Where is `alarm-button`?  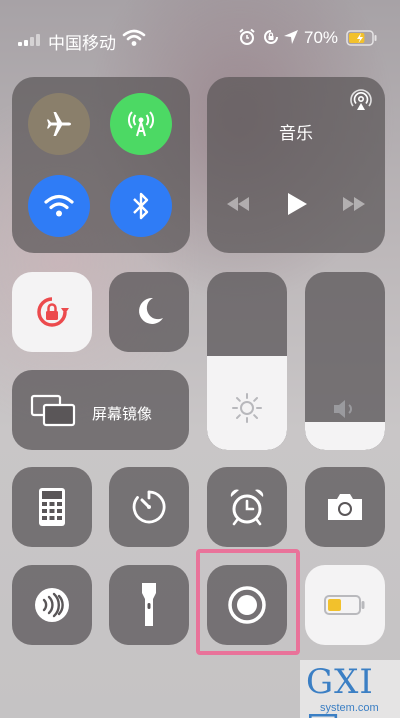
alarm-button is located at coordinates (247, 507).